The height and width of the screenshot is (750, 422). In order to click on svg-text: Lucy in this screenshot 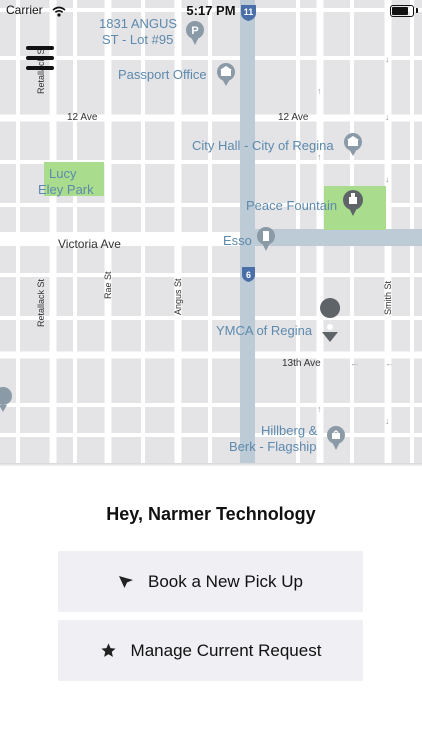, I will do `click(63, 173)`.